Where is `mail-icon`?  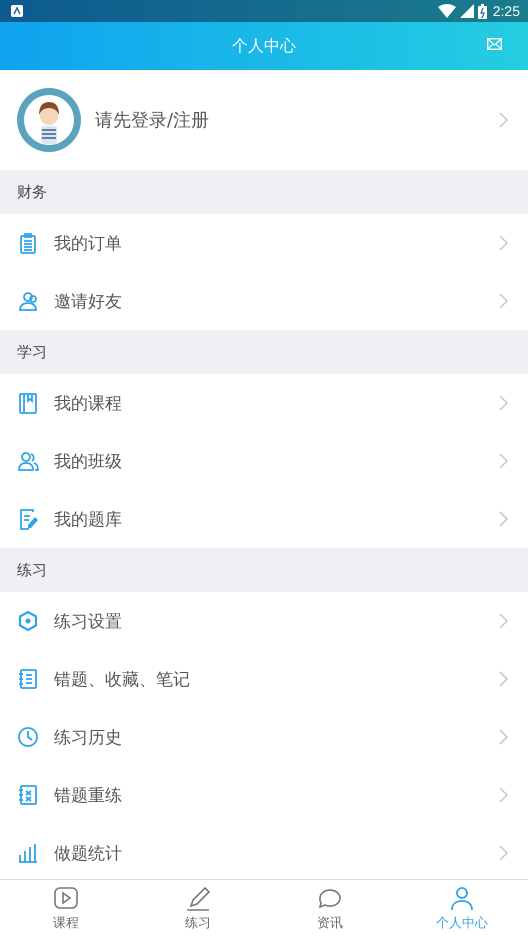 mail-icon is located at coordinates (494, 44).